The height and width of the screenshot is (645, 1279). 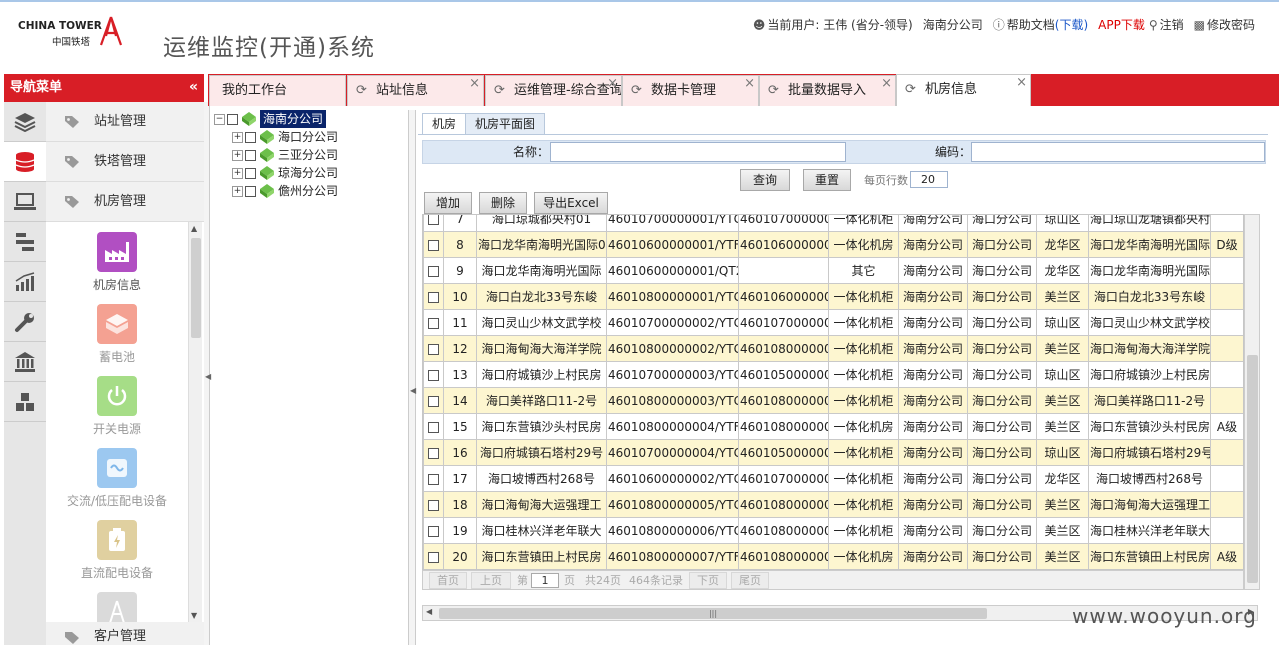 I want to click on tab-data-card: ⟳ 数据卡管理 ×, so click(x=690, y=90).